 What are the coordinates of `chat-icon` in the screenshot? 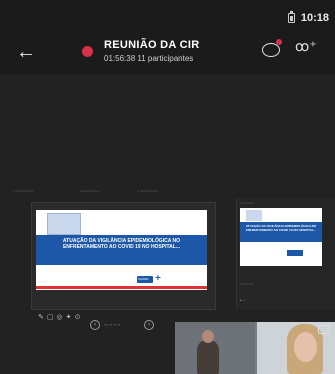 It's located at (271, 50).